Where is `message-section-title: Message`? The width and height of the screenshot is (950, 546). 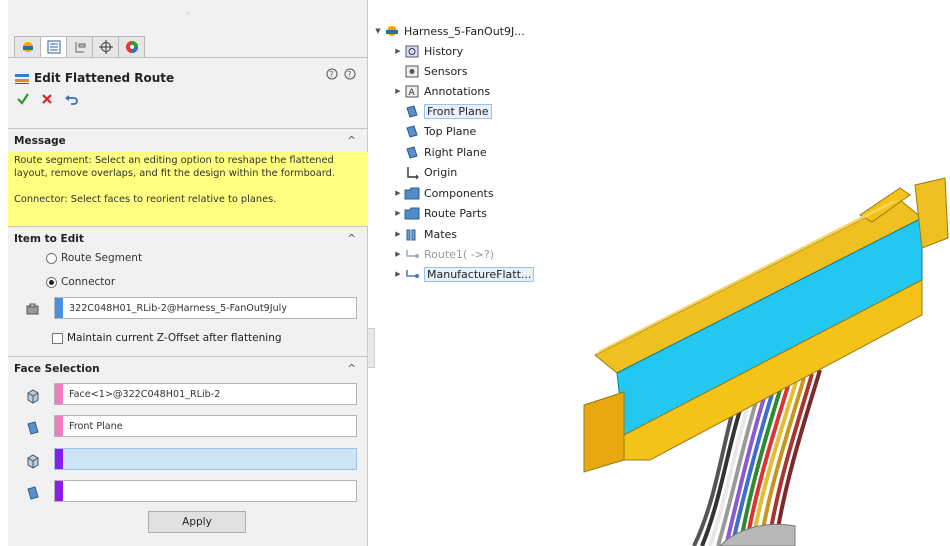
message-section-title: Message is located at coordinates (40, 141).